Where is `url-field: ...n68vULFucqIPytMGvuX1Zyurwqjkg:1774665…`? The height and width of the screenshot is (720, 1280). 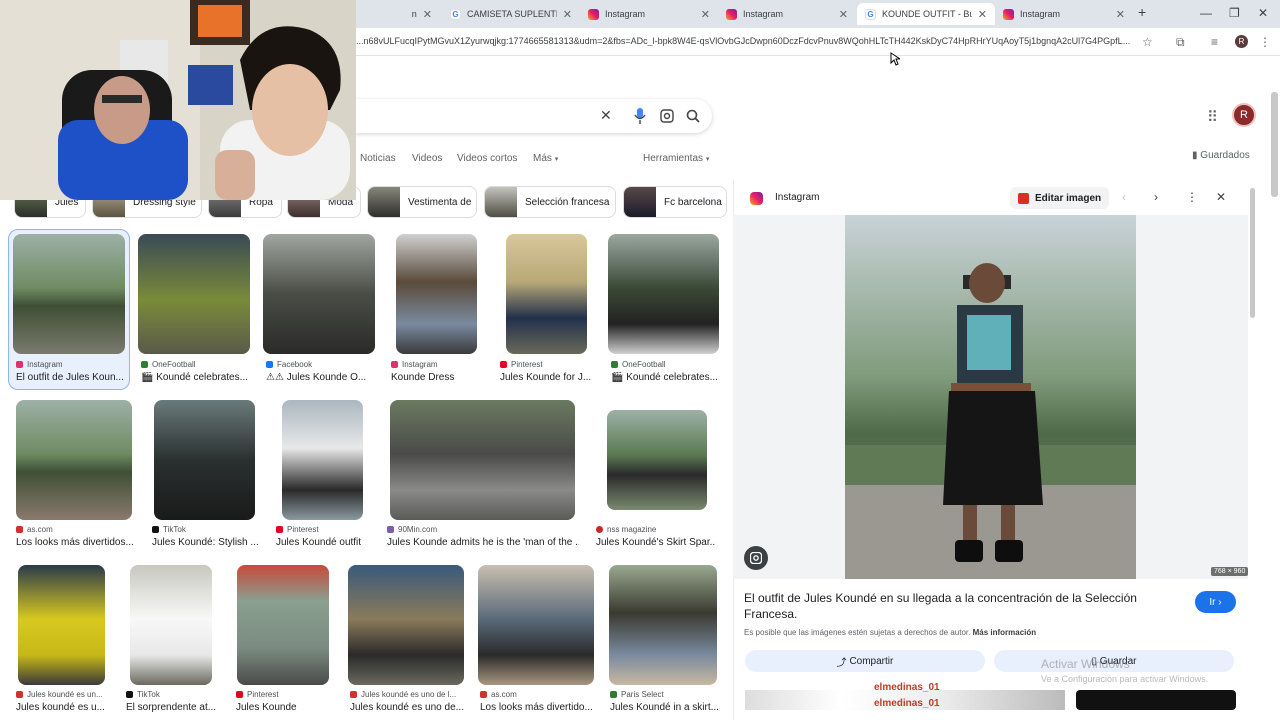 url-field: ...n68vULFucqIPytMGvuX1Zyurwqjkg:1774665… is located at coordinates (746, 41).